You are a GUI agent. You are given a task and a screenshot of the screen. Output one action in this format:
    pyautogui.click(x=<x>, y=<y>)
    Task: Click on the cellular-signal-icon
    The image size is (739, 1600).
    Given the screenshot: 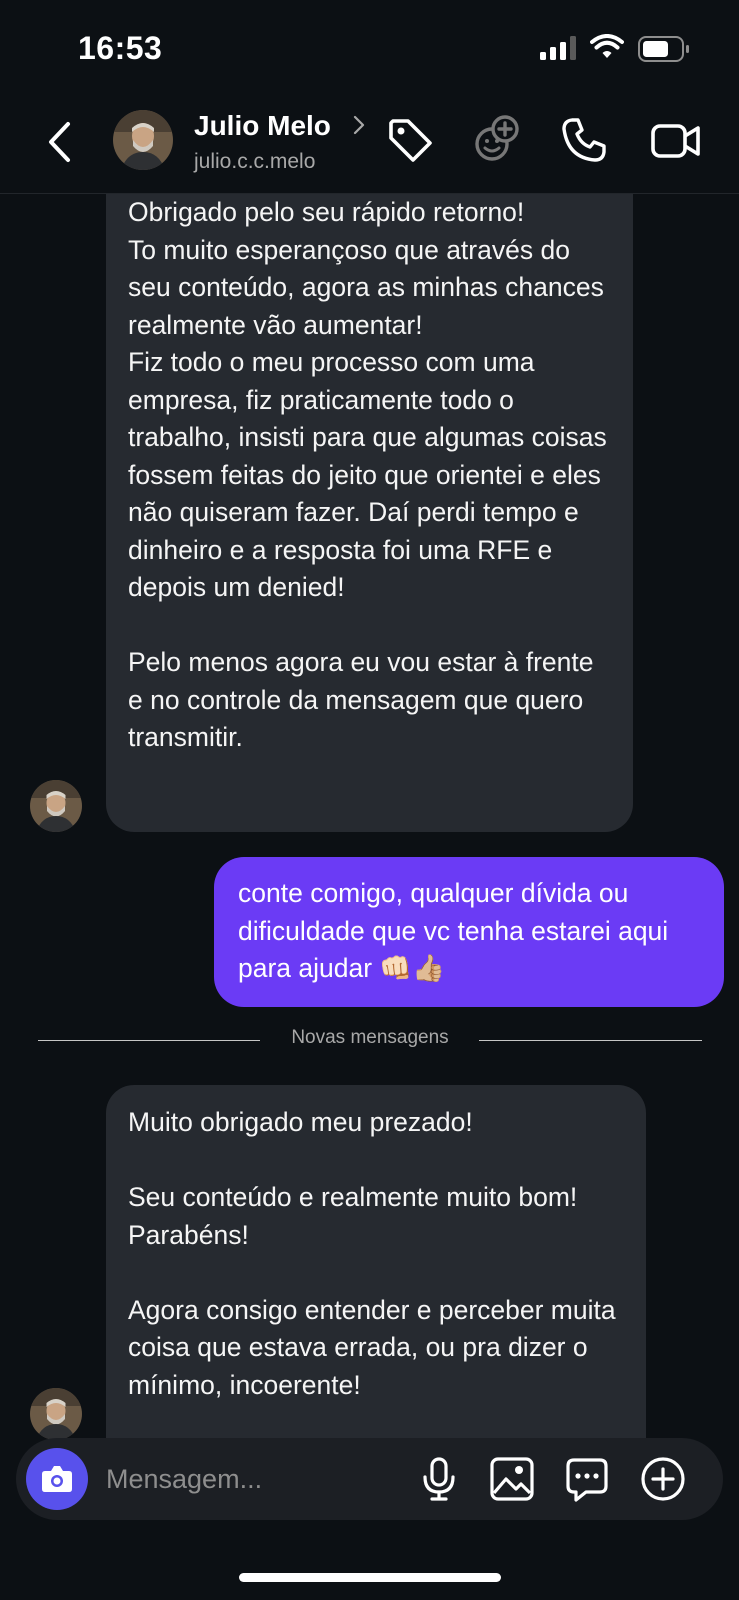 What is the action you would take?
    pyautogui.click(x=558, y=48)
    